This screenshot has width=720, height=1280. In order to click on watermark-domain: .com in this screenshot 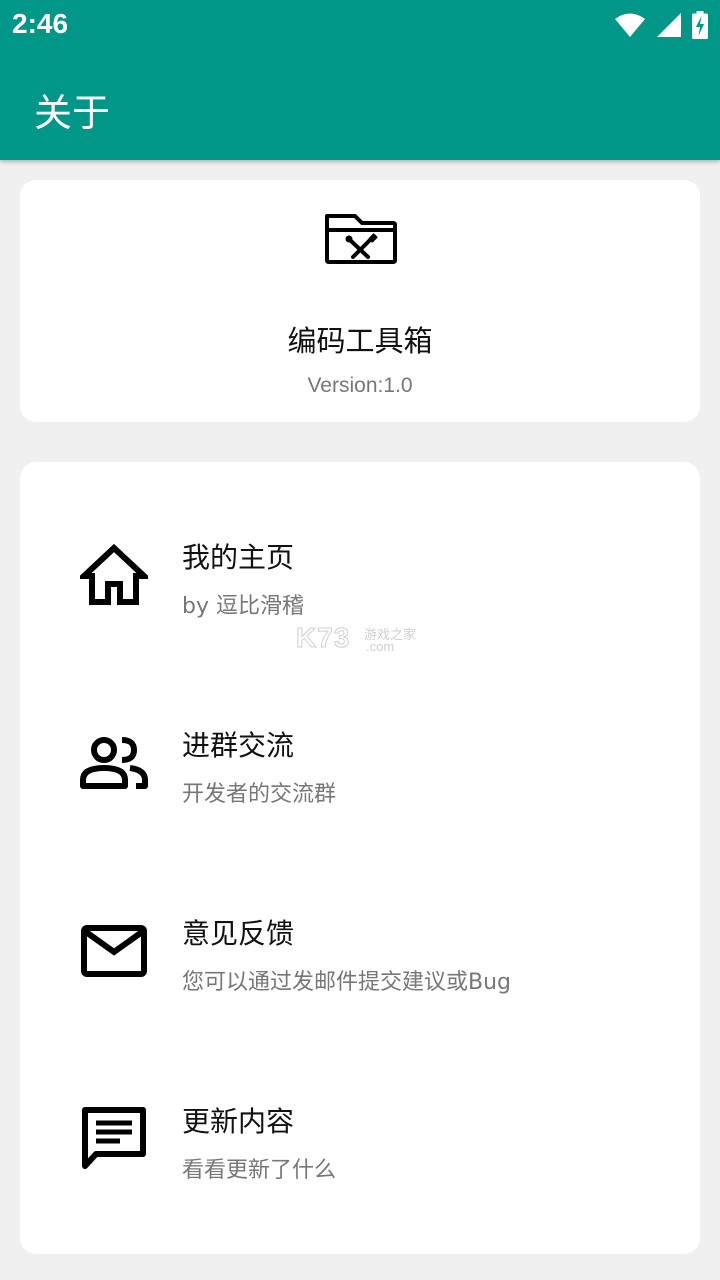, I will do `click(380, 646)`.